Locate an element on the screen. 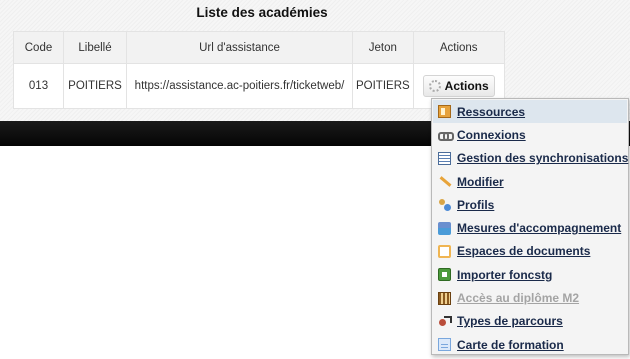  menu-item-label: Accès au diplôme M2 is located at coordinates (518, 298).